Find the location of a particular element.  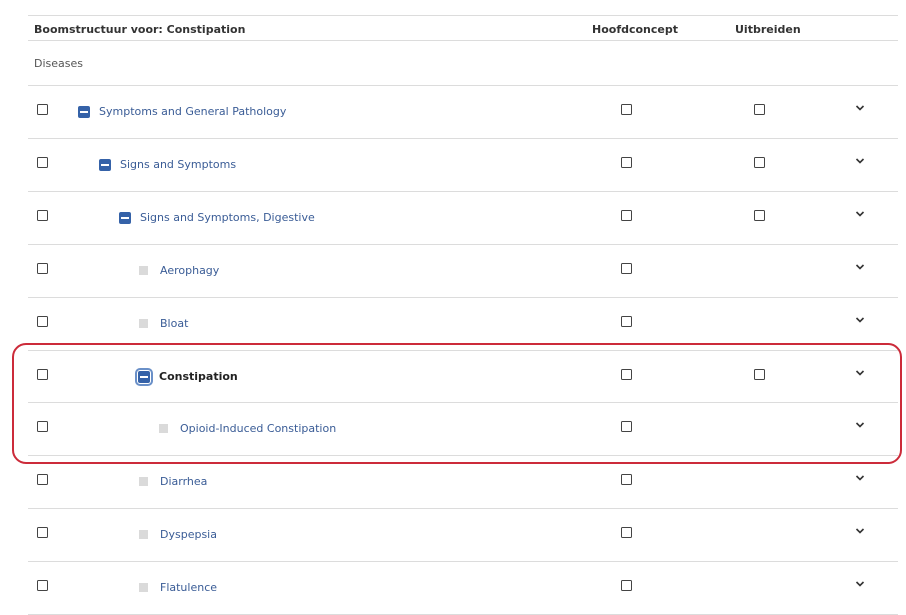

tree-node-link: Opioid-Induced Constipation is located at coordinates (258, 428).